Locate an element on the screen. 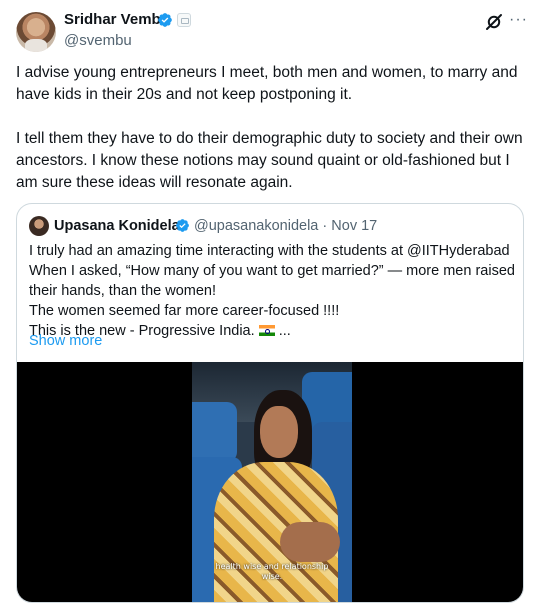 The image size is (542, 603). video-caption: health wise and relationship wise. is located at coordinates (272, 572).